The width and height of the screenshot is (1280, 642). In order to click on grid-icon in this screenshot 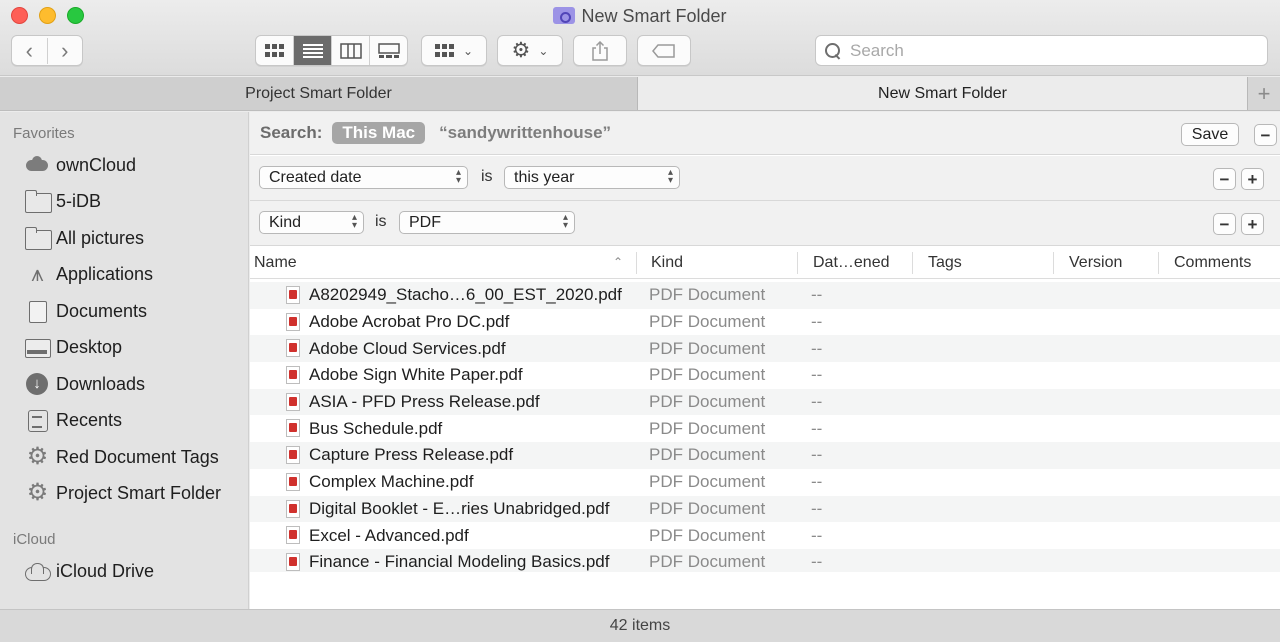, I will do `click(274, 50)`.